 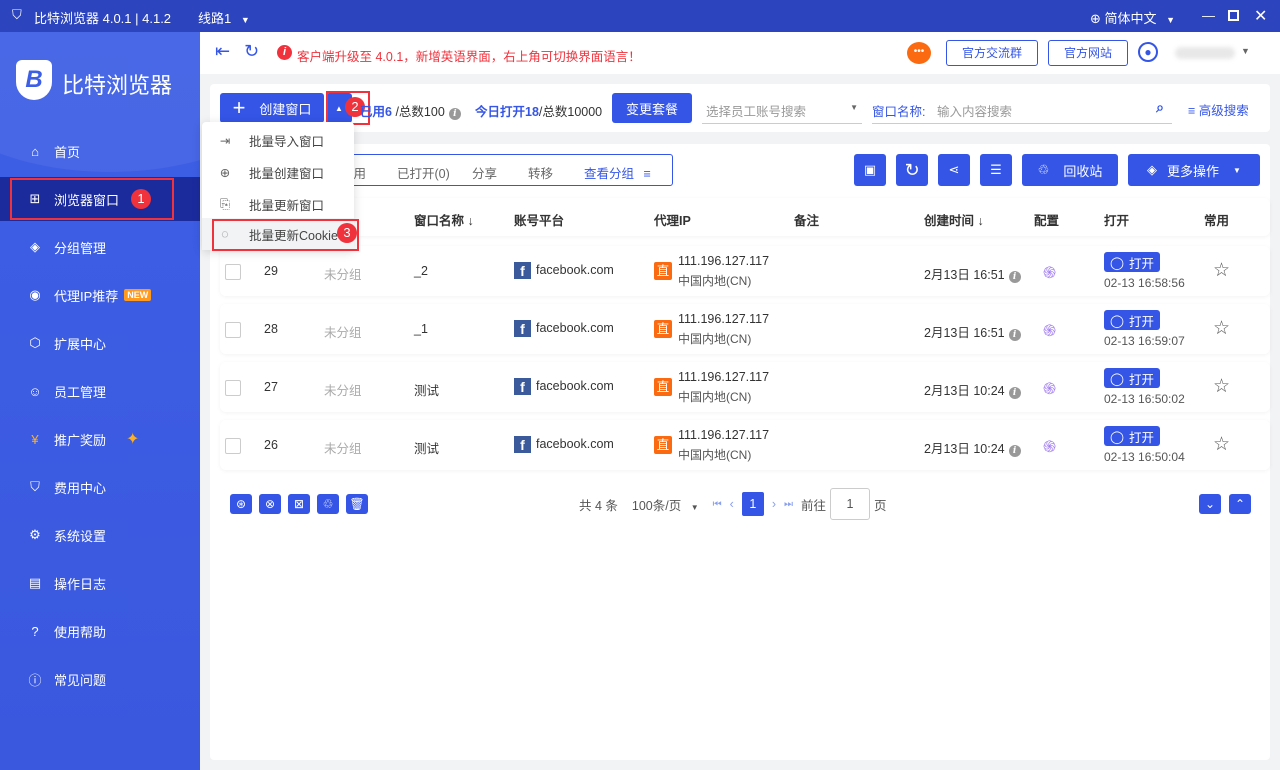 What do you see at coordinates (1070, 170) in the screenshot?
I see `recycle-bin-button: ♲ 回收站` at bounding box center [1070, 170].